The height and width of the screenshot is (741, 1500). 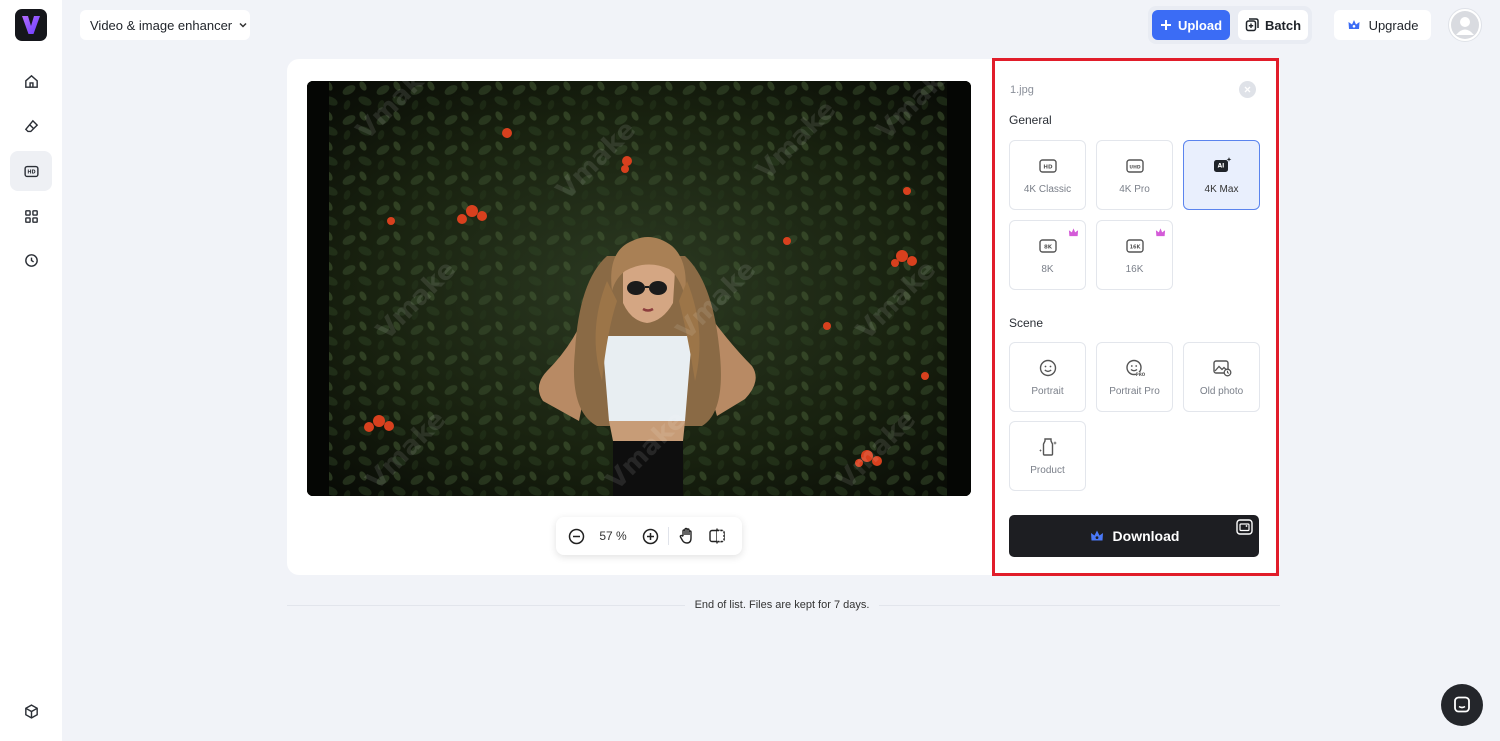 What do you see at coordinates (1134, 269) in the screenshot?
I see `option-label: 16K` at bounding box center [1134, 269].